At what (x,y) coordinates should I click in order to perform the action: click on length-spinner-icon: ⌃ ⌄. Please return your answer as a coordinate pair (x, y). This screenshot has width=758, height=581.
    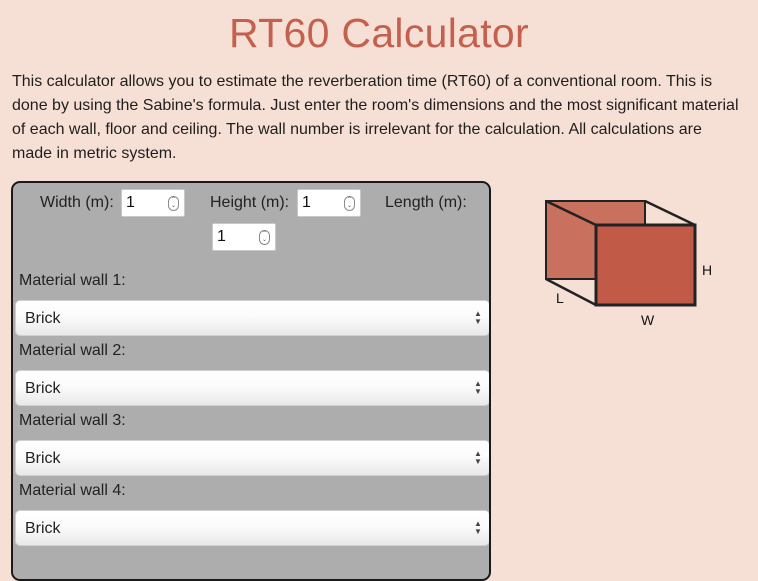
    Looking at the image, I should click on (264, 237).